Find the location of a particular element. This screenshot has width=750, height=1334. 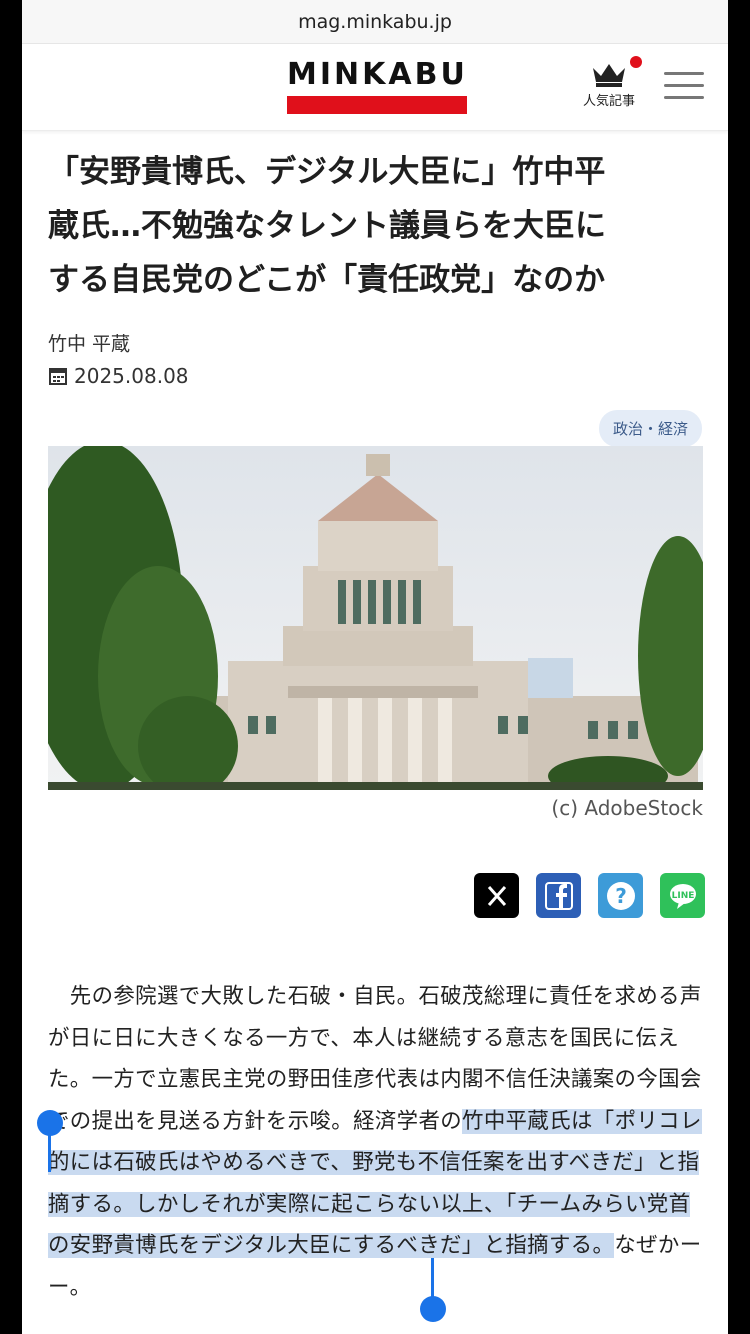

article-author: 竹中 平蔵 is located at coordinates (375, 342).